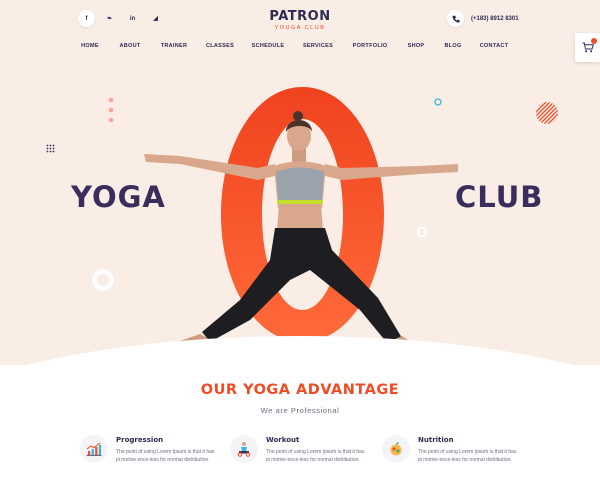  Describe the element at coordinates (50, 148) in the screenshot. I see `dots-grid-decoration` at that location.